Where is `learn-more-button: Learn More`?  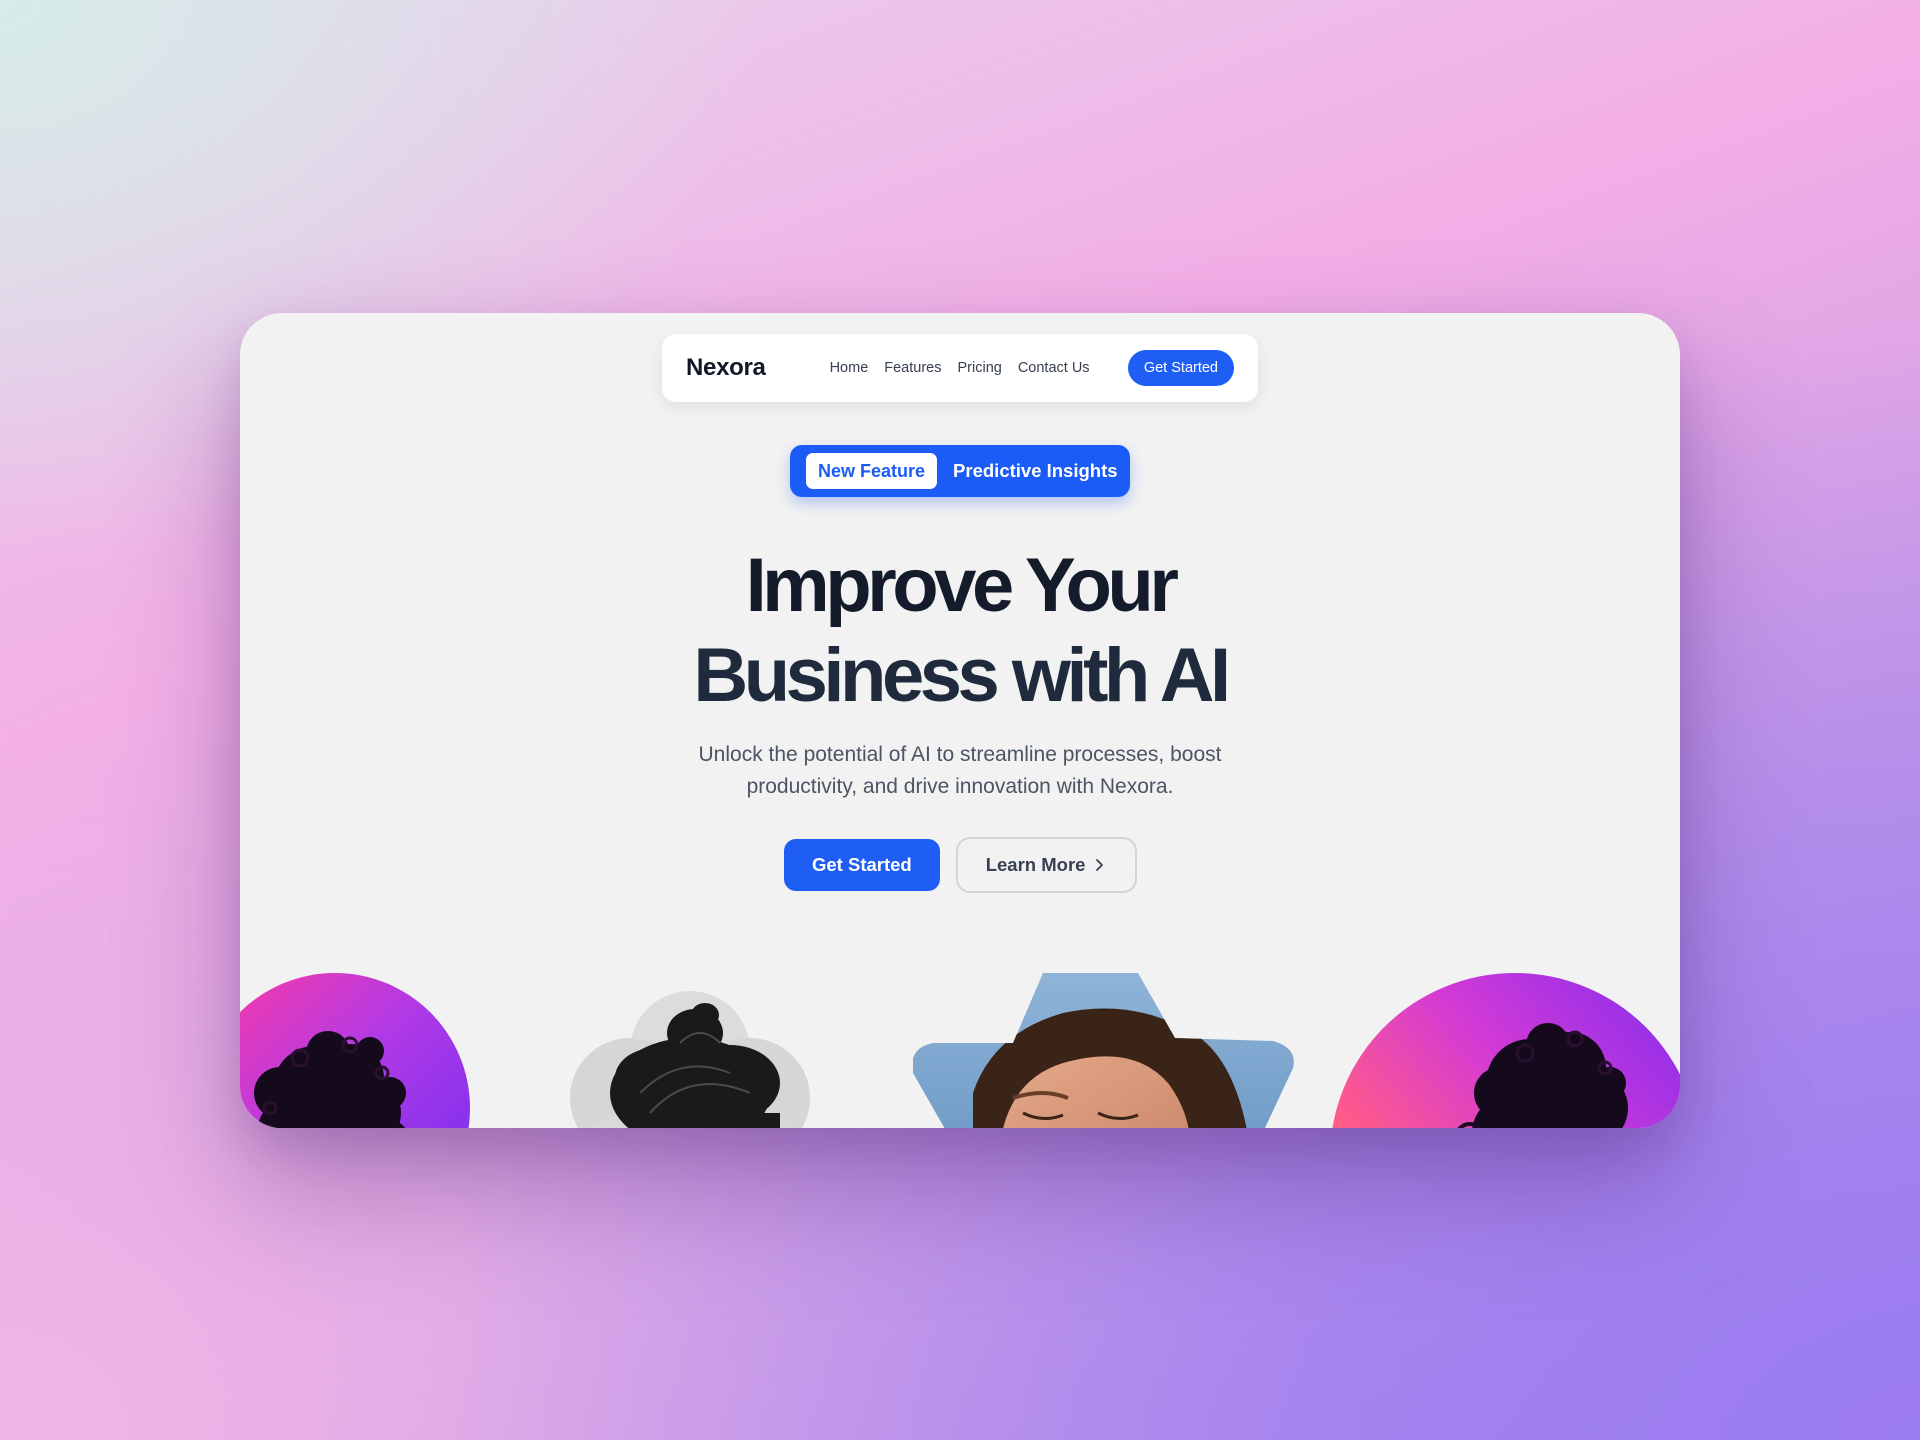 learn-more-button: Learn More is located at coordinates (1046, 865).